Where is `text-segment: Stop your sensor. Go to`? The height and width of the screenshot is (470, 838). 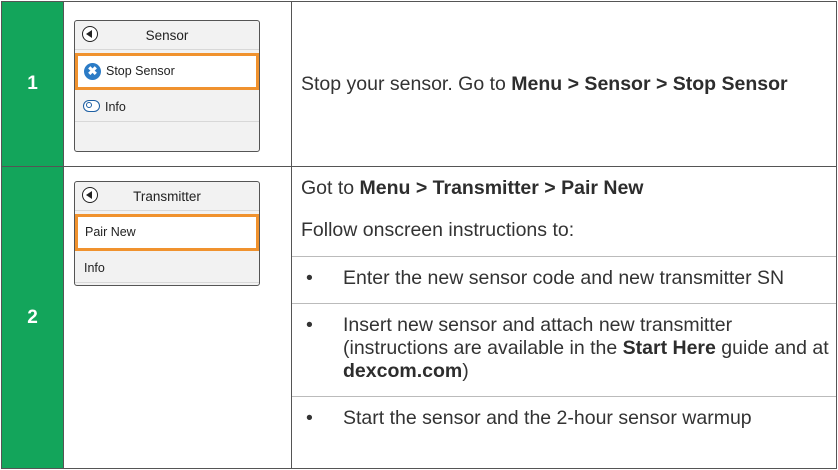 text-segment: Stop your sensor. Go to is located at coordinates (406, 83).